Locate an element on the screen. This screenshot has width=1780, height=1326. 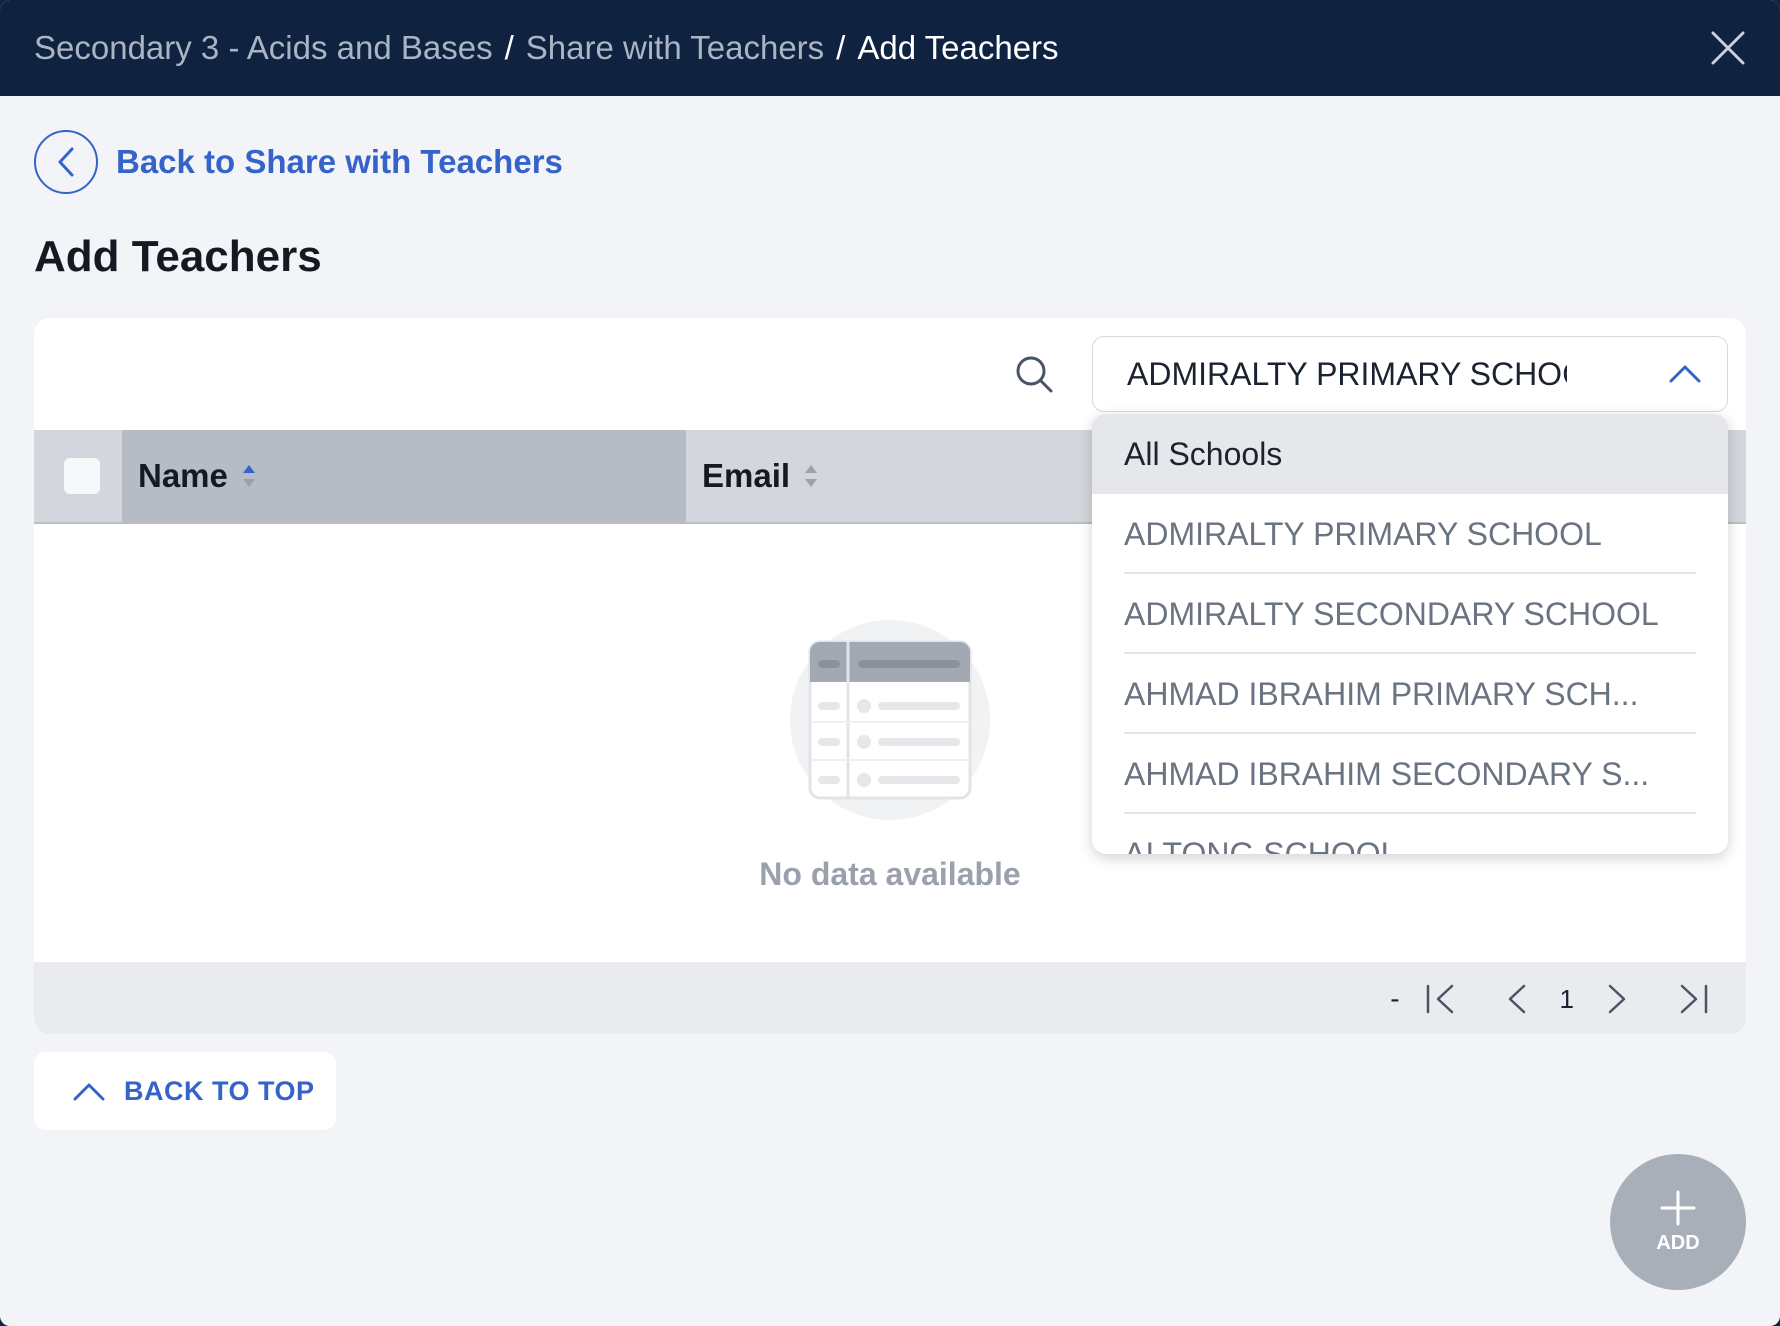
back-button is located at coordinates (66, 162).